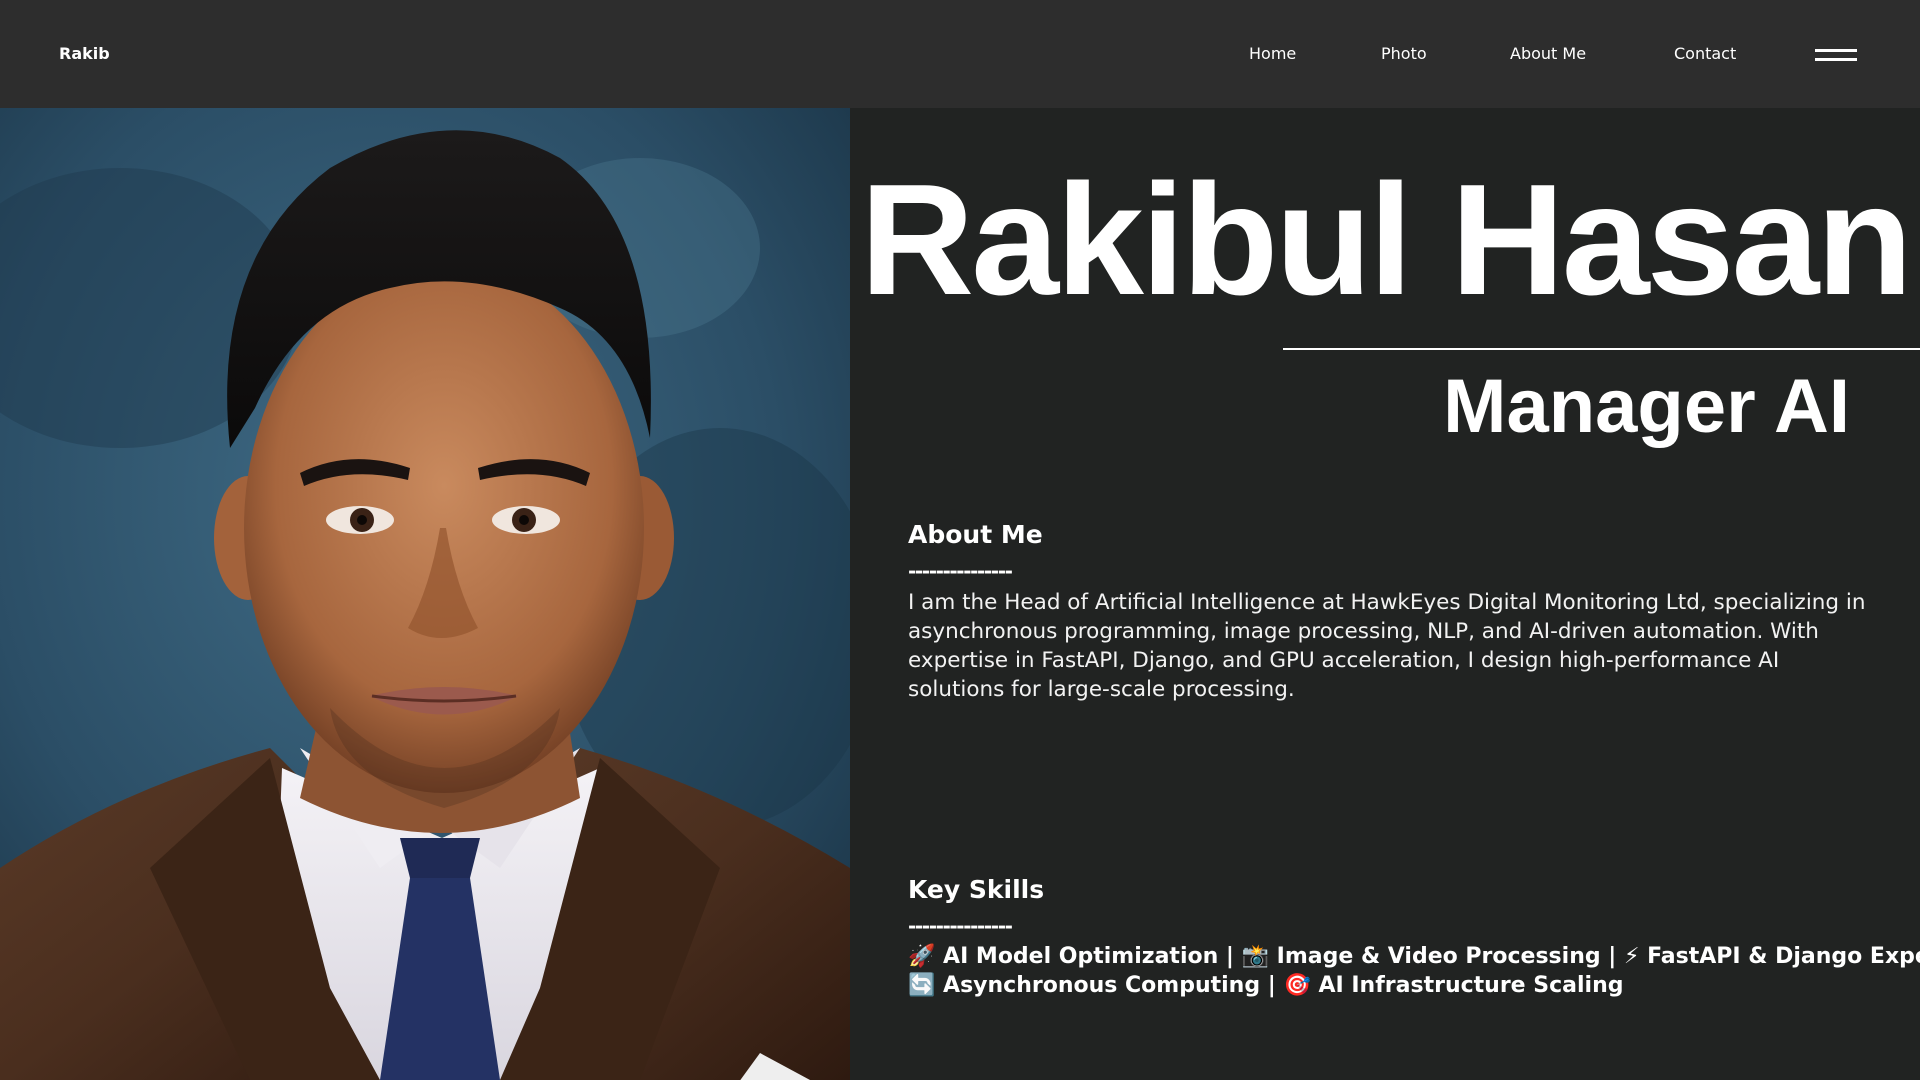  What do you see at coordinates (976, 889) in the screenshot?
I see `skills-heading: Key Skills` at bounding box center [976, 889].